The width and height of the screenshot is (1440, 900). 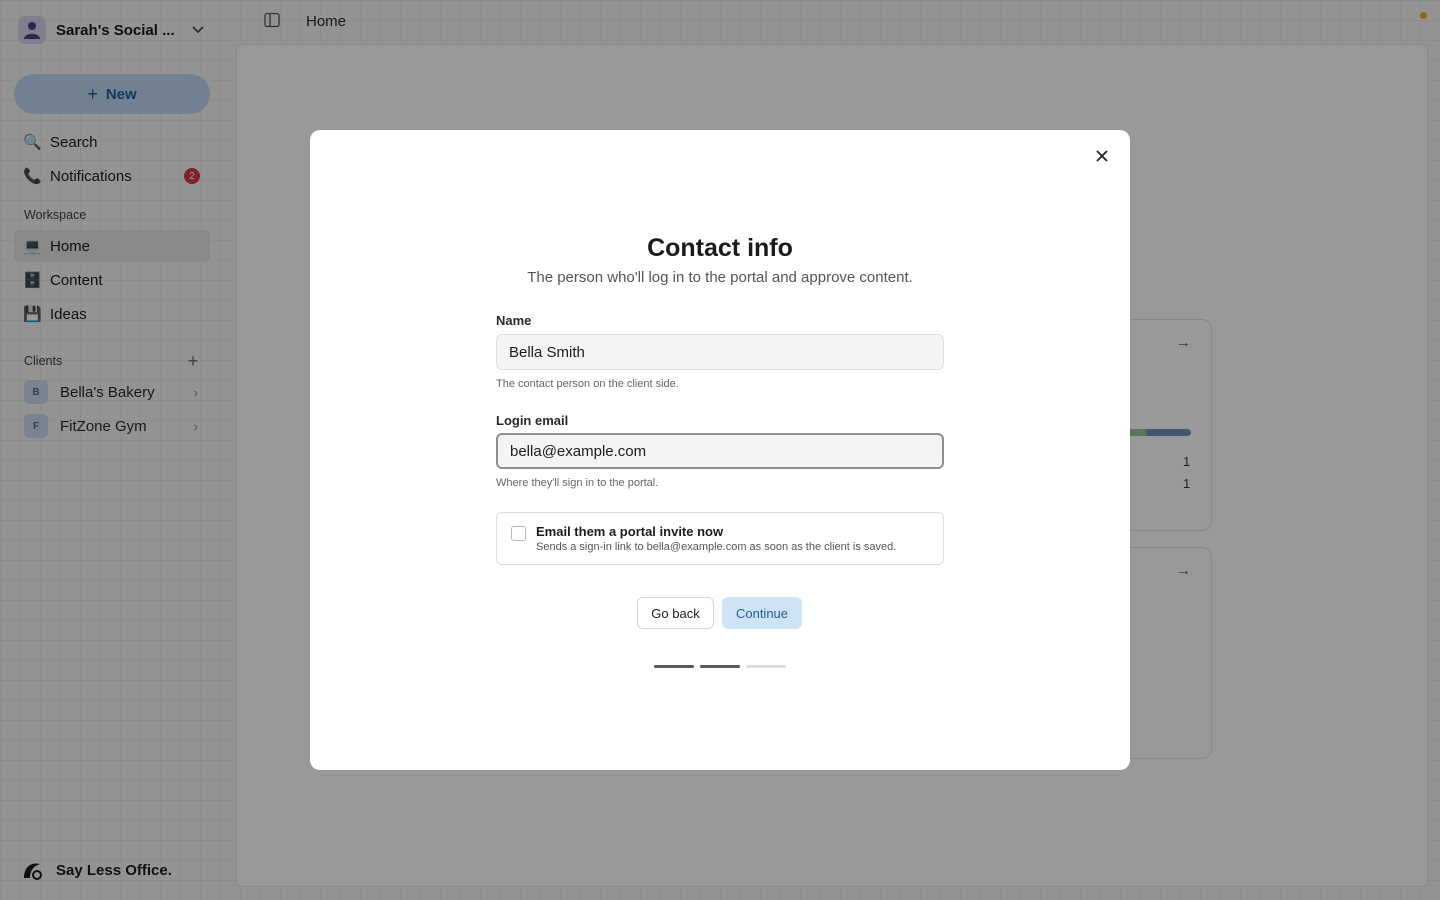 I want to click on go-back-button: Go back, so click(x=675, y=613).